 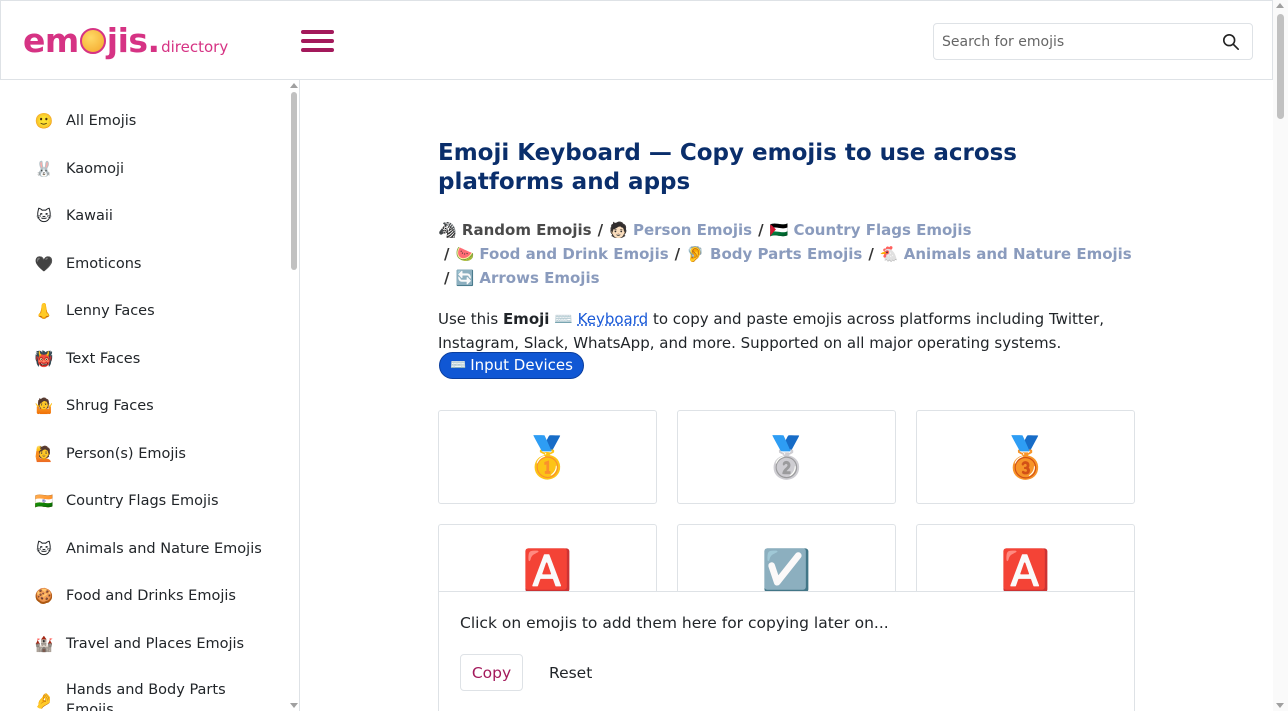 I want to click on sidebar-item-persons-emojis: 🙋 Person(s) Emojis, so click(x=110, y=454).